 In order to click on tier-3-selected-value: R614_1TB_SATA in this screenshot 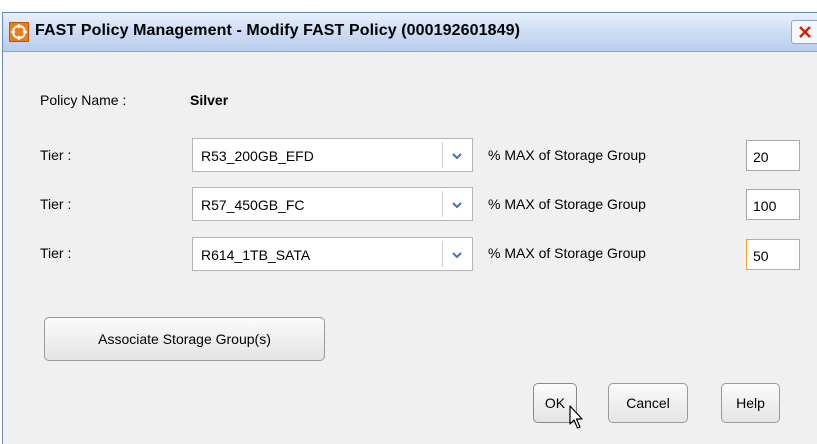, I will do `click(256, 255)`.